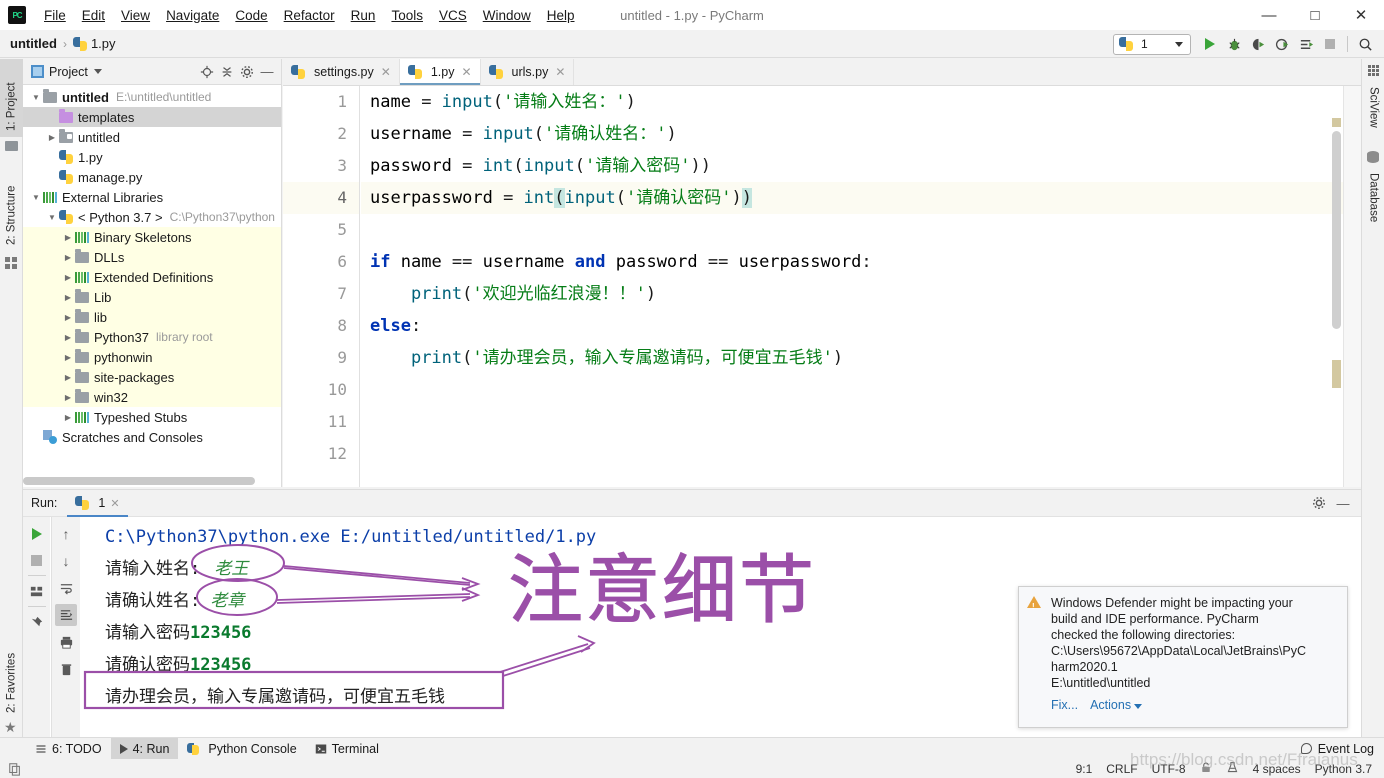 Image resolution: width=1384 pixels, height=778 pixels. What do you see at coordinates (37, 560) in the screenshot?
I see `stop-icon` at bounding box center [37, 560].